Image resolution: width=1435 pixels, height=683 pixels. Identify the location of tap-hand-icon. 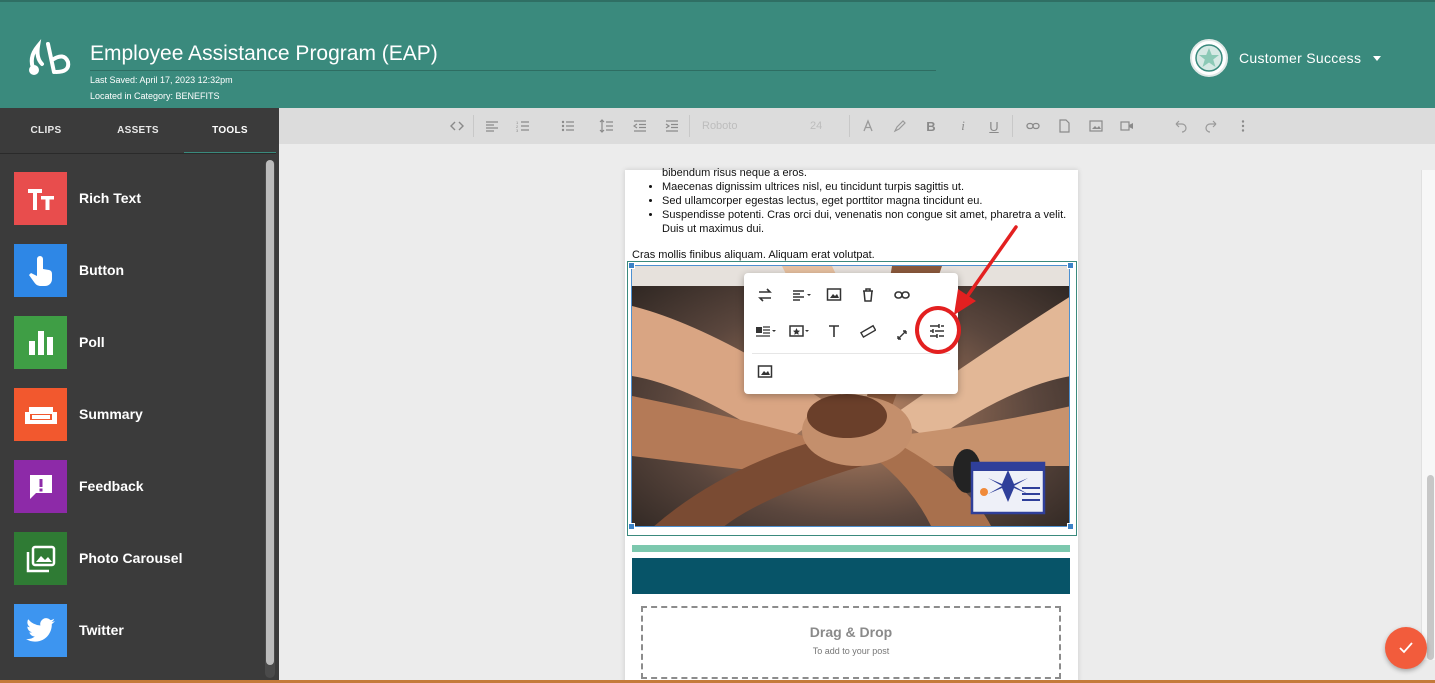
(40, 270).